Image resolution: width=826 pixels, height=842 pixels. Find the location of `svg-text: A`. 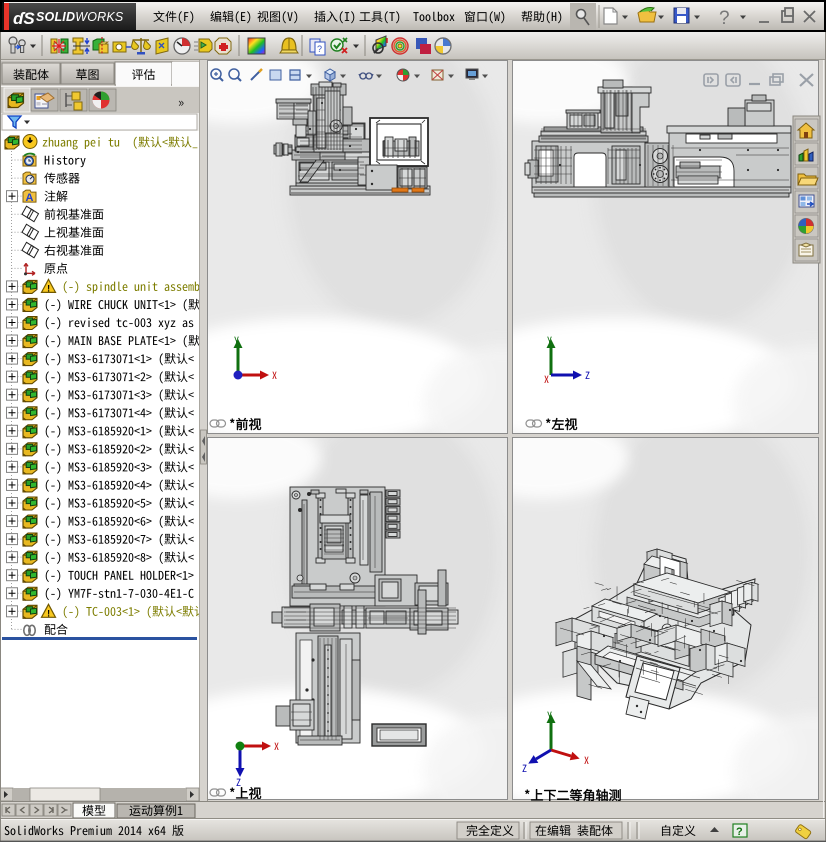

svg-text: A is located at coordinates (30, 198).